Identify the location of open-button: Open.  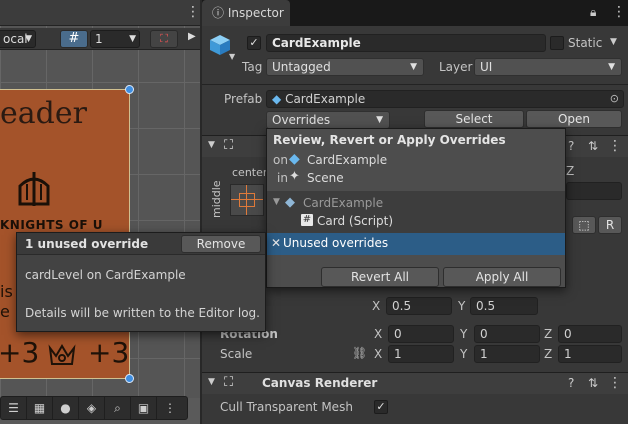
(574, 119).